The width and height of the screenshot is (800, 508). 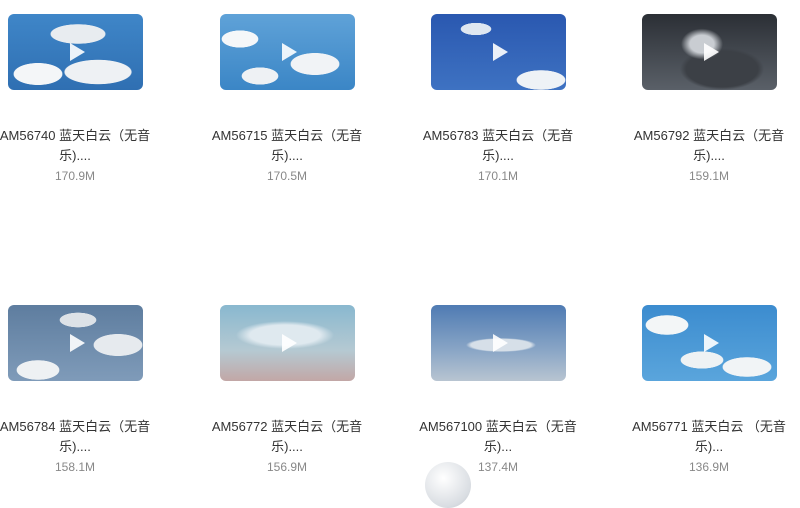 What do you see at coordinates (498, 390) in the screenshot?
I see `video-card: AM567100 蓝天白云（无音乐)... 137.4M` at bounding box center [498, 390].